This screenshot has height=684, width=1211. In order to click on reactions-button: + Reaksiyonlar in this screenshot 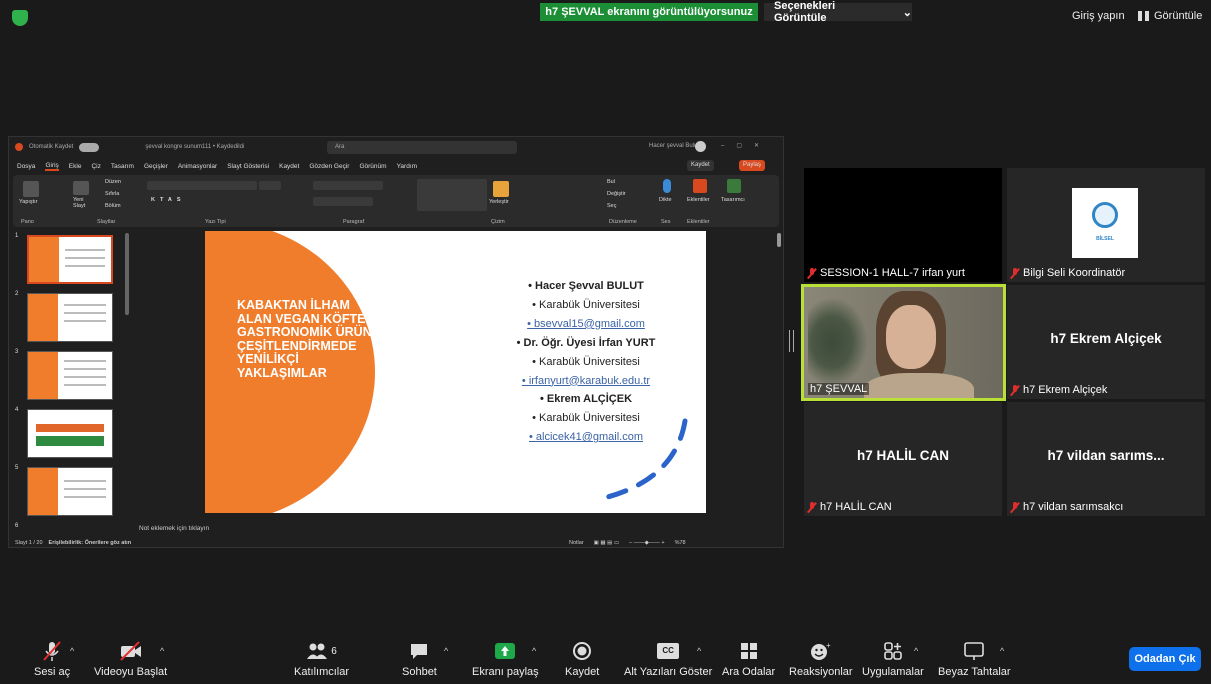, I will do `click(821, 659)`.